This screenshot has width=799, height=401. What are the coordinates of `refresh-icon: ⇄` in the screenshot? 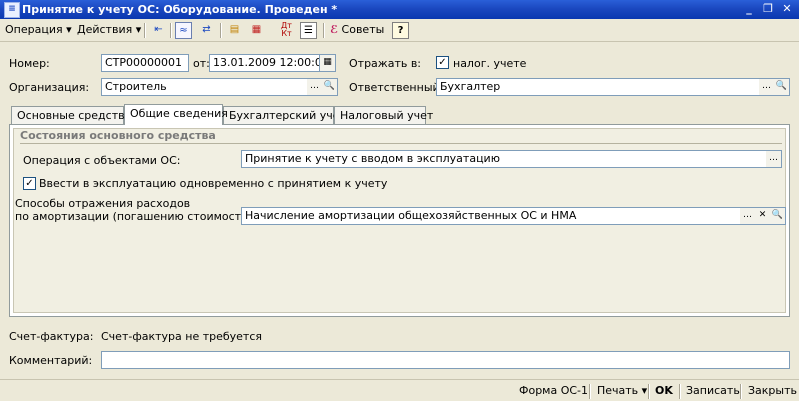 It's located at (206, 30).